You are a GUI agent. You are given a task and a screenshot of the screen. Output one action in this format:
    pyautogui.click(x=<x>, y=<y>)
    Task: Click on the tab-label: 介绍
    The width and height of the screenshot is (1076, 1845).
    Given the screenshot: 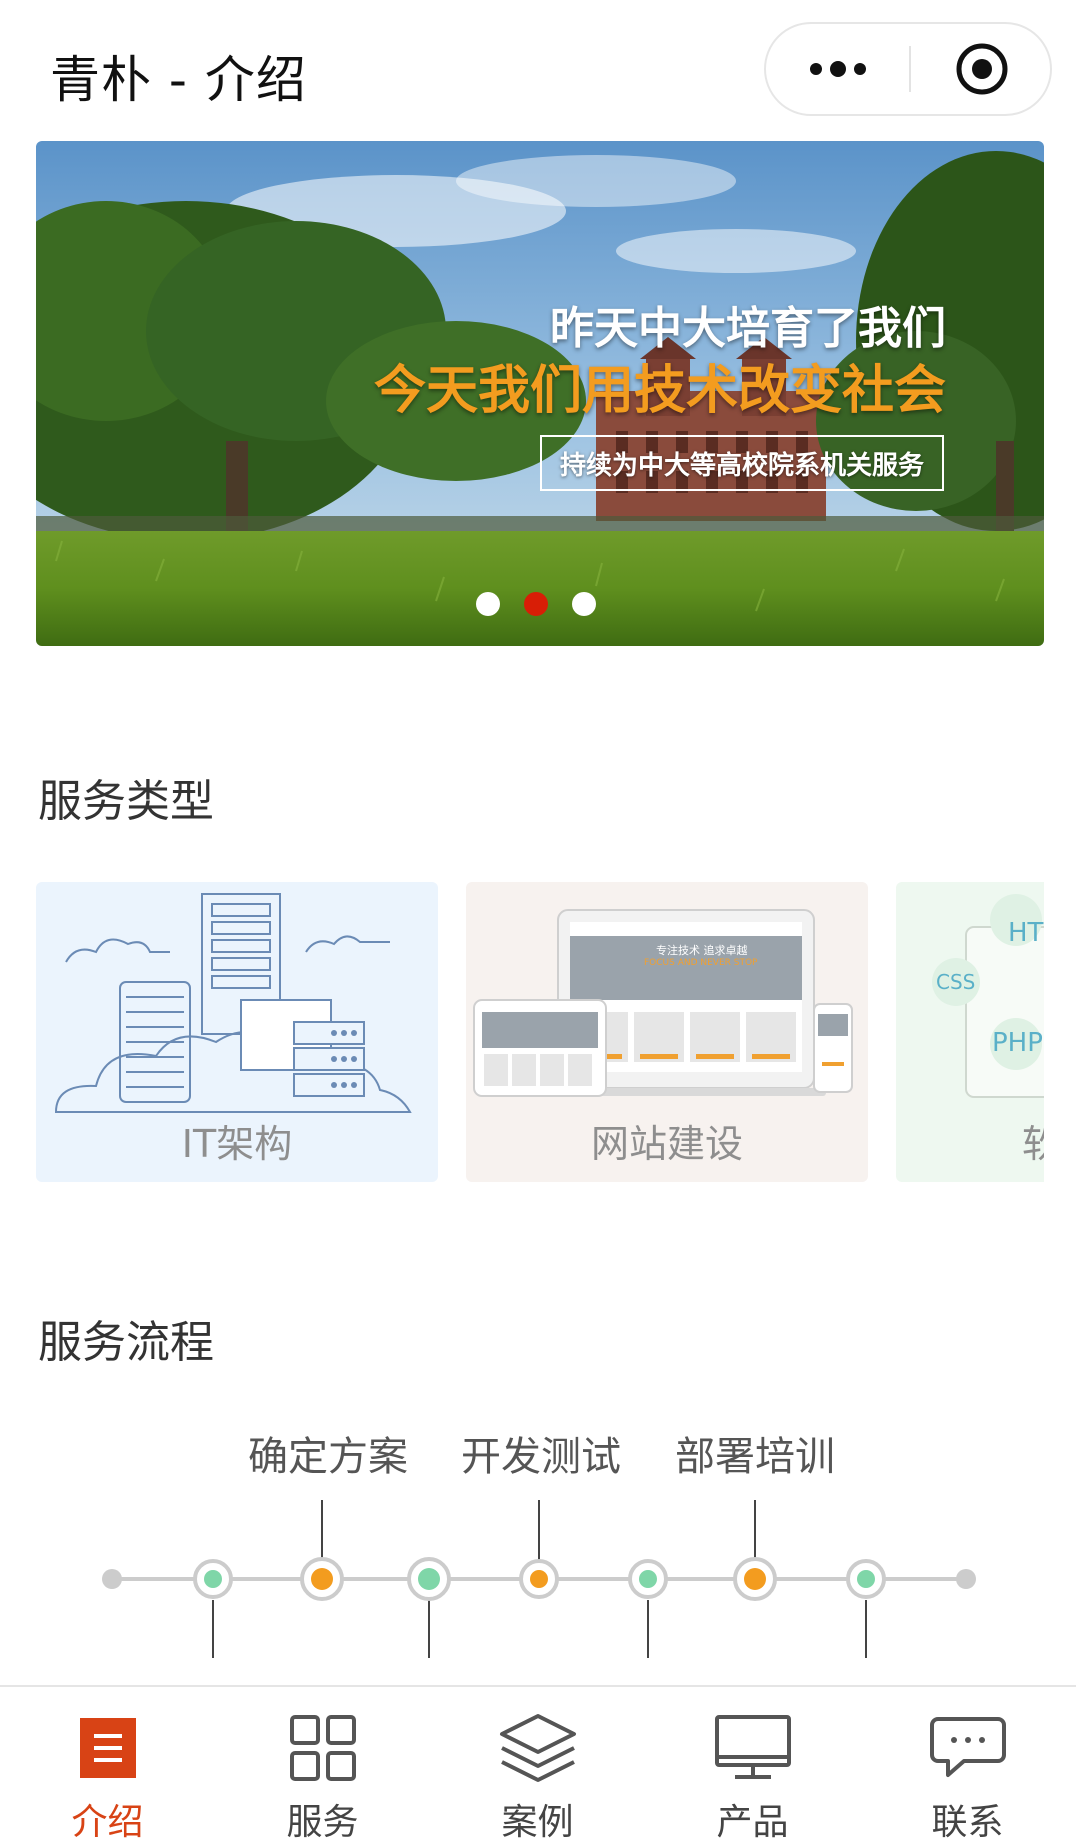 What is the action you would take?
    pyautogui.click(x=107, y=1822)
    